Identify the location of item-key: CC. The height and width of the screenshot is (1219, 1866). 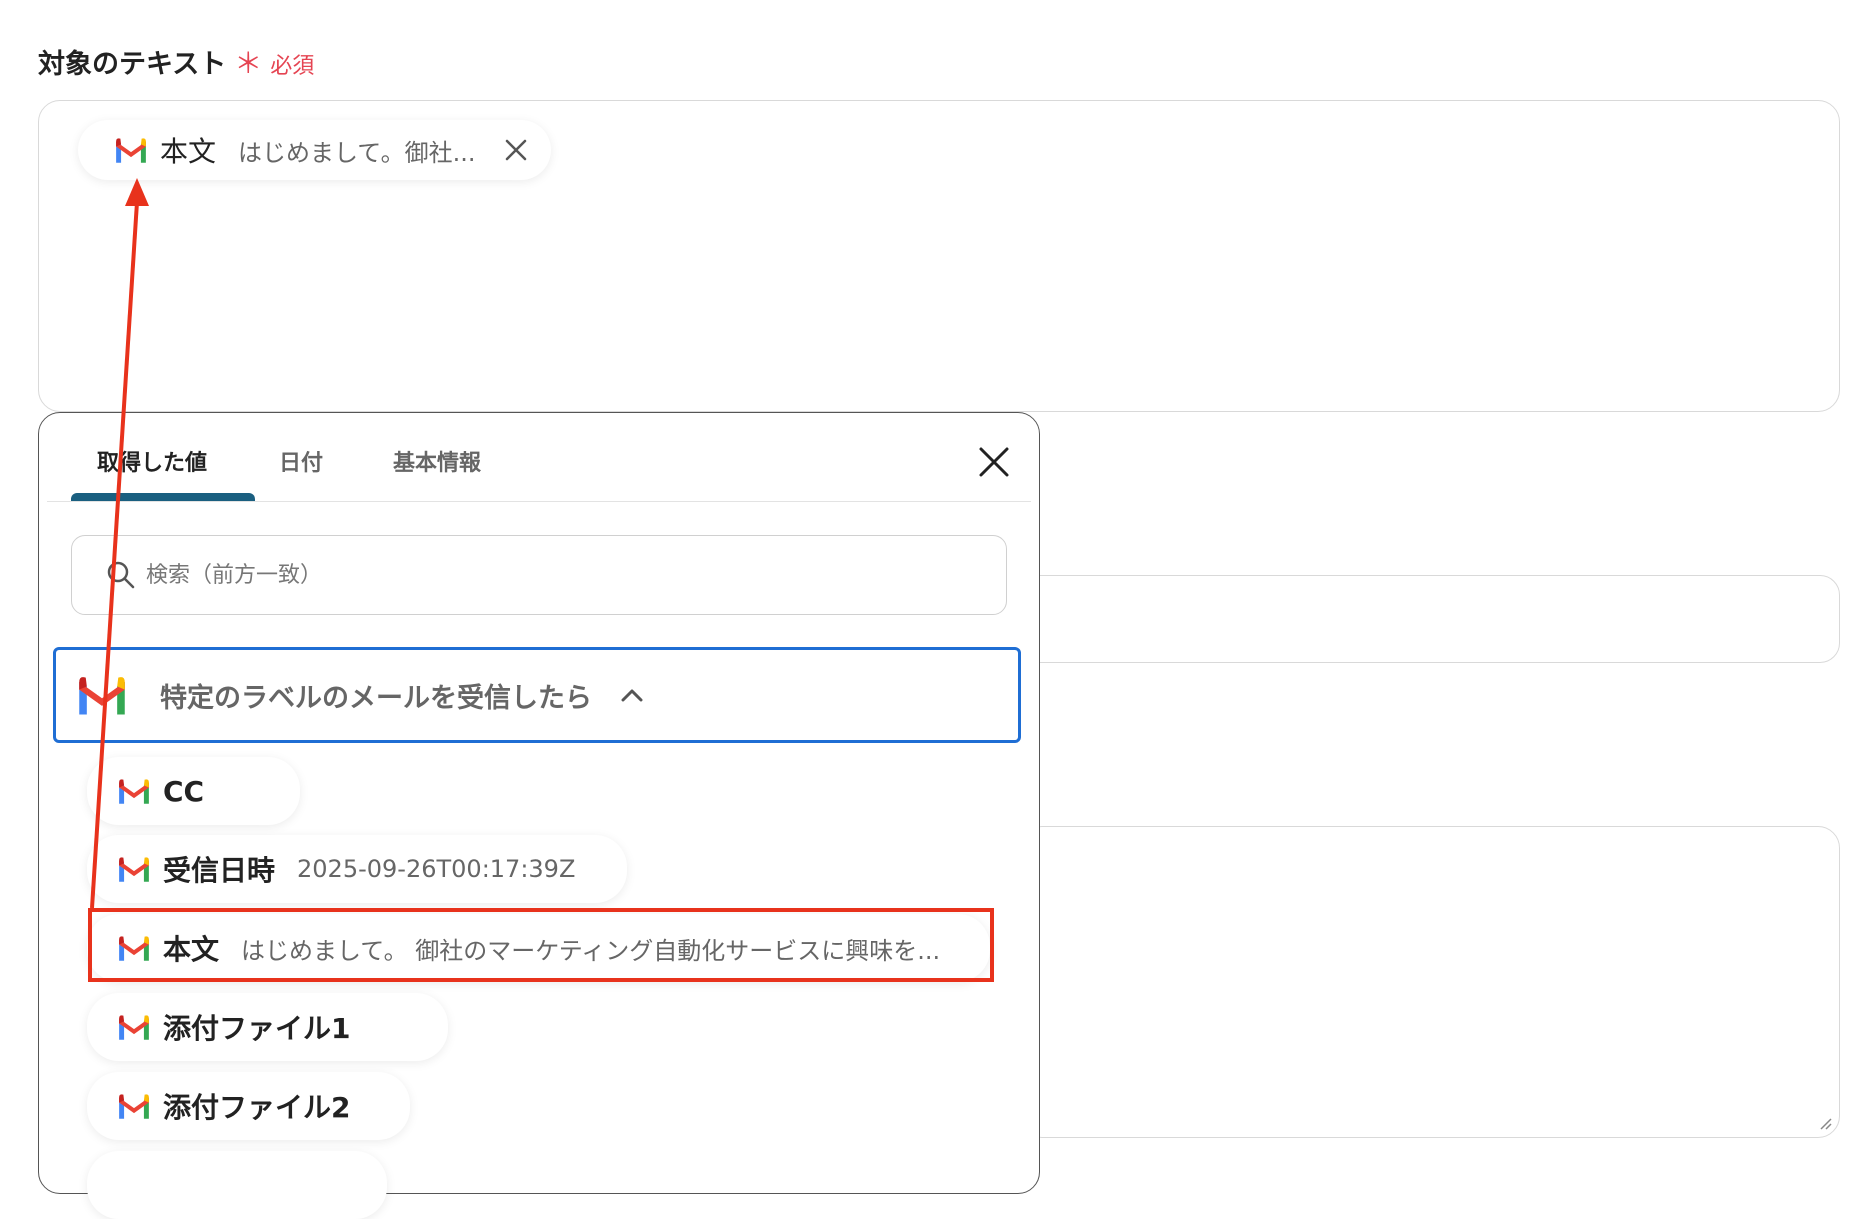
(184, 791).